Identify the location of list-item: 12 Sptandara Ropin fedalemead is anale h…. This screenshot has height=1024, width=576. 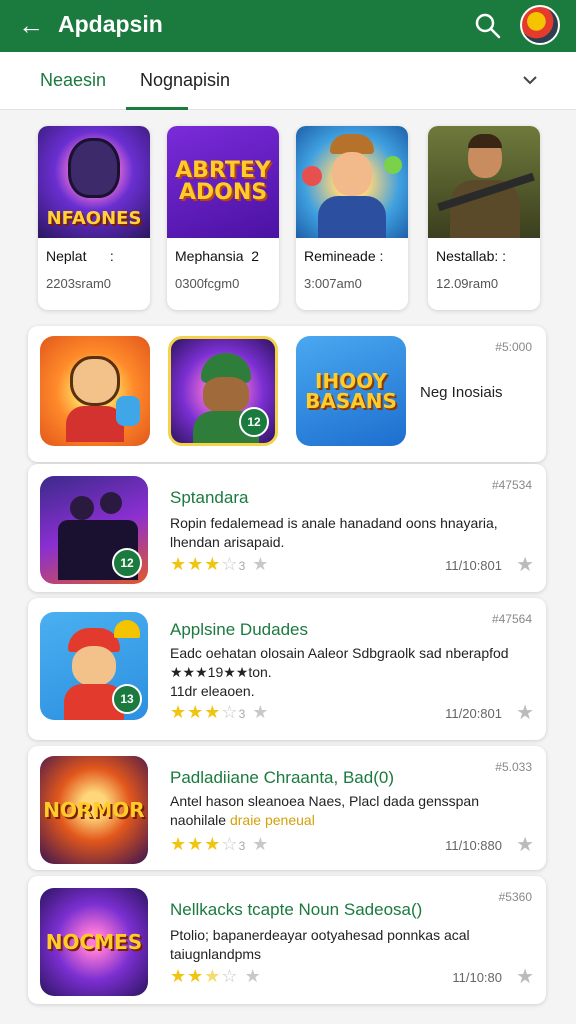
(287, 528).